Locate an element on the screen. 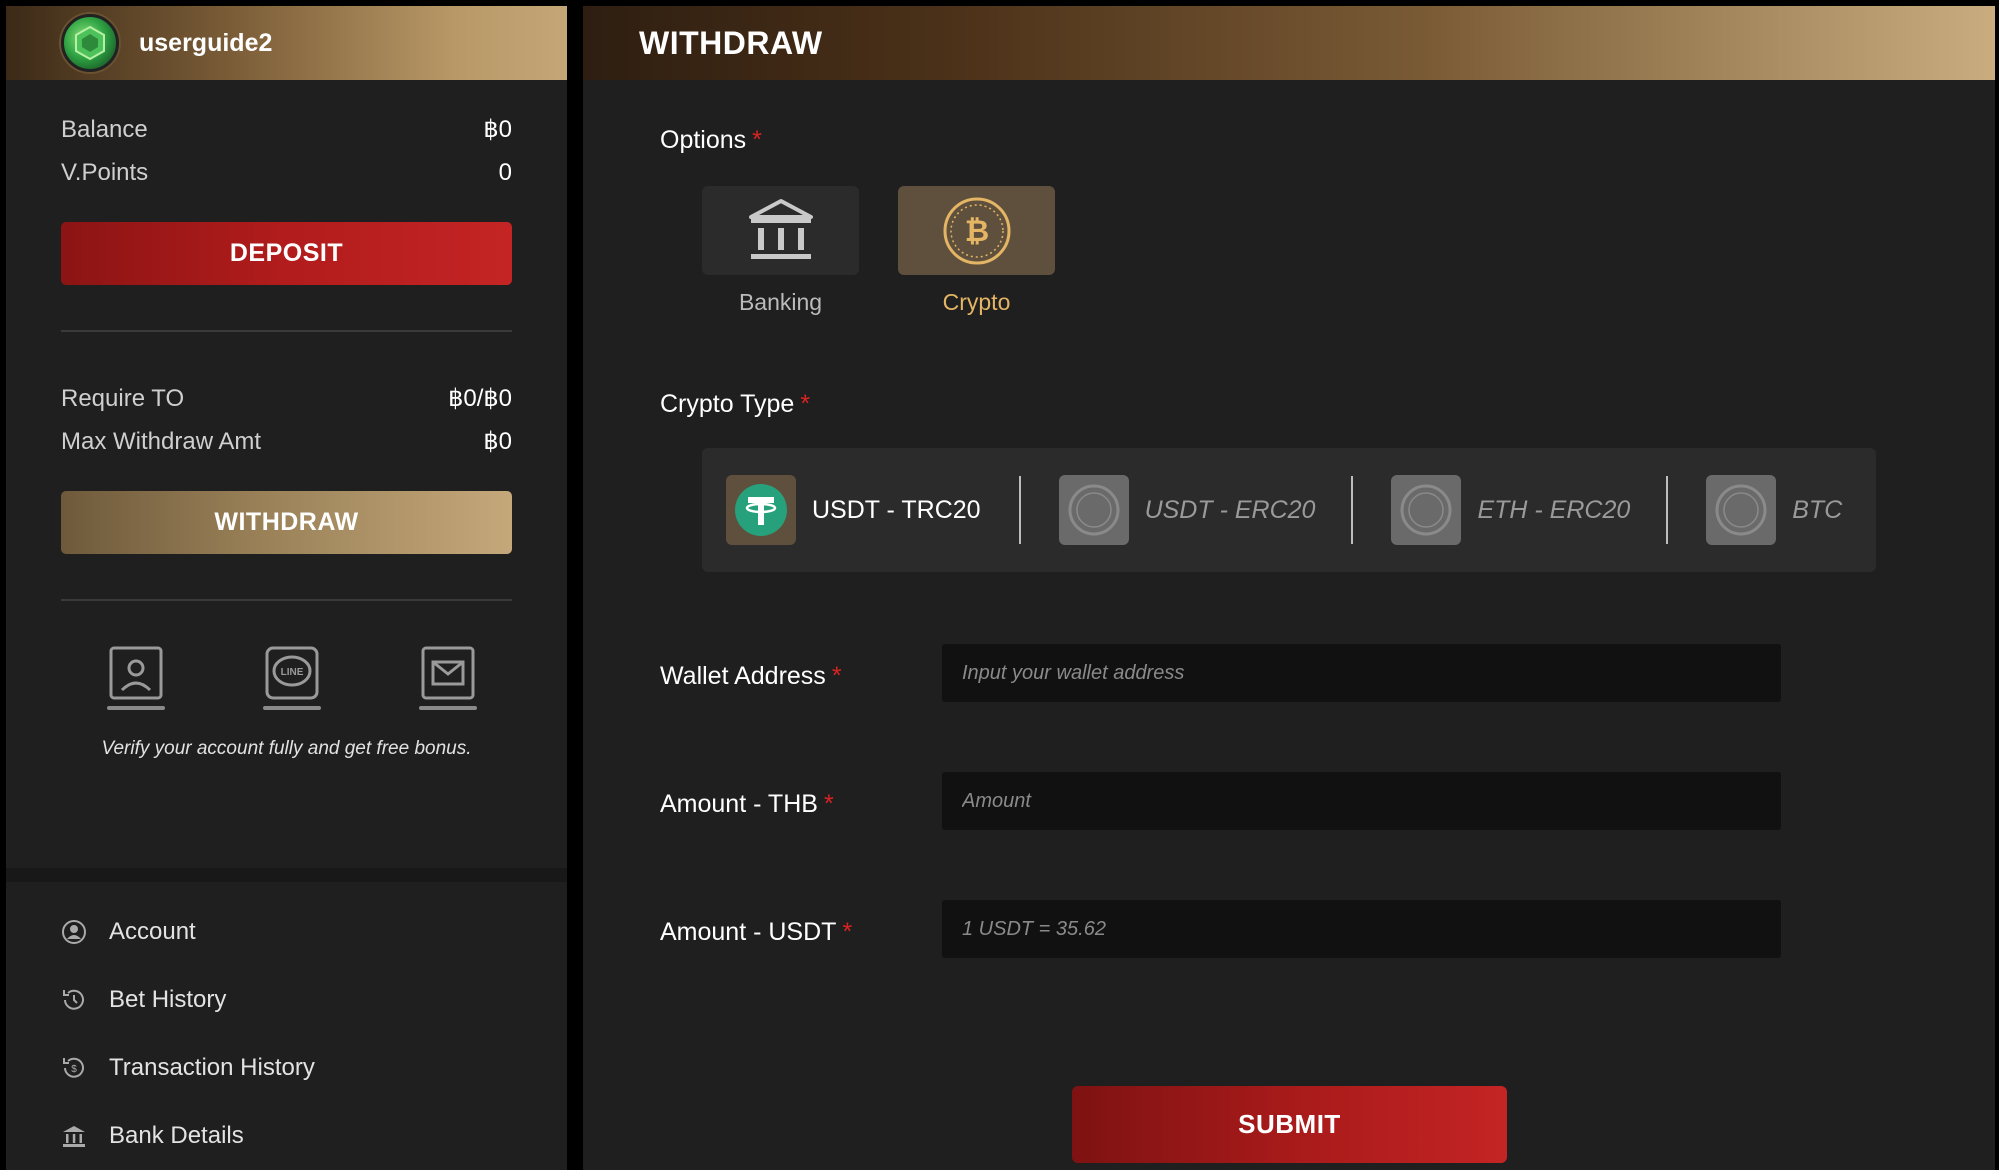  divider is located at coordinates (286, 600).